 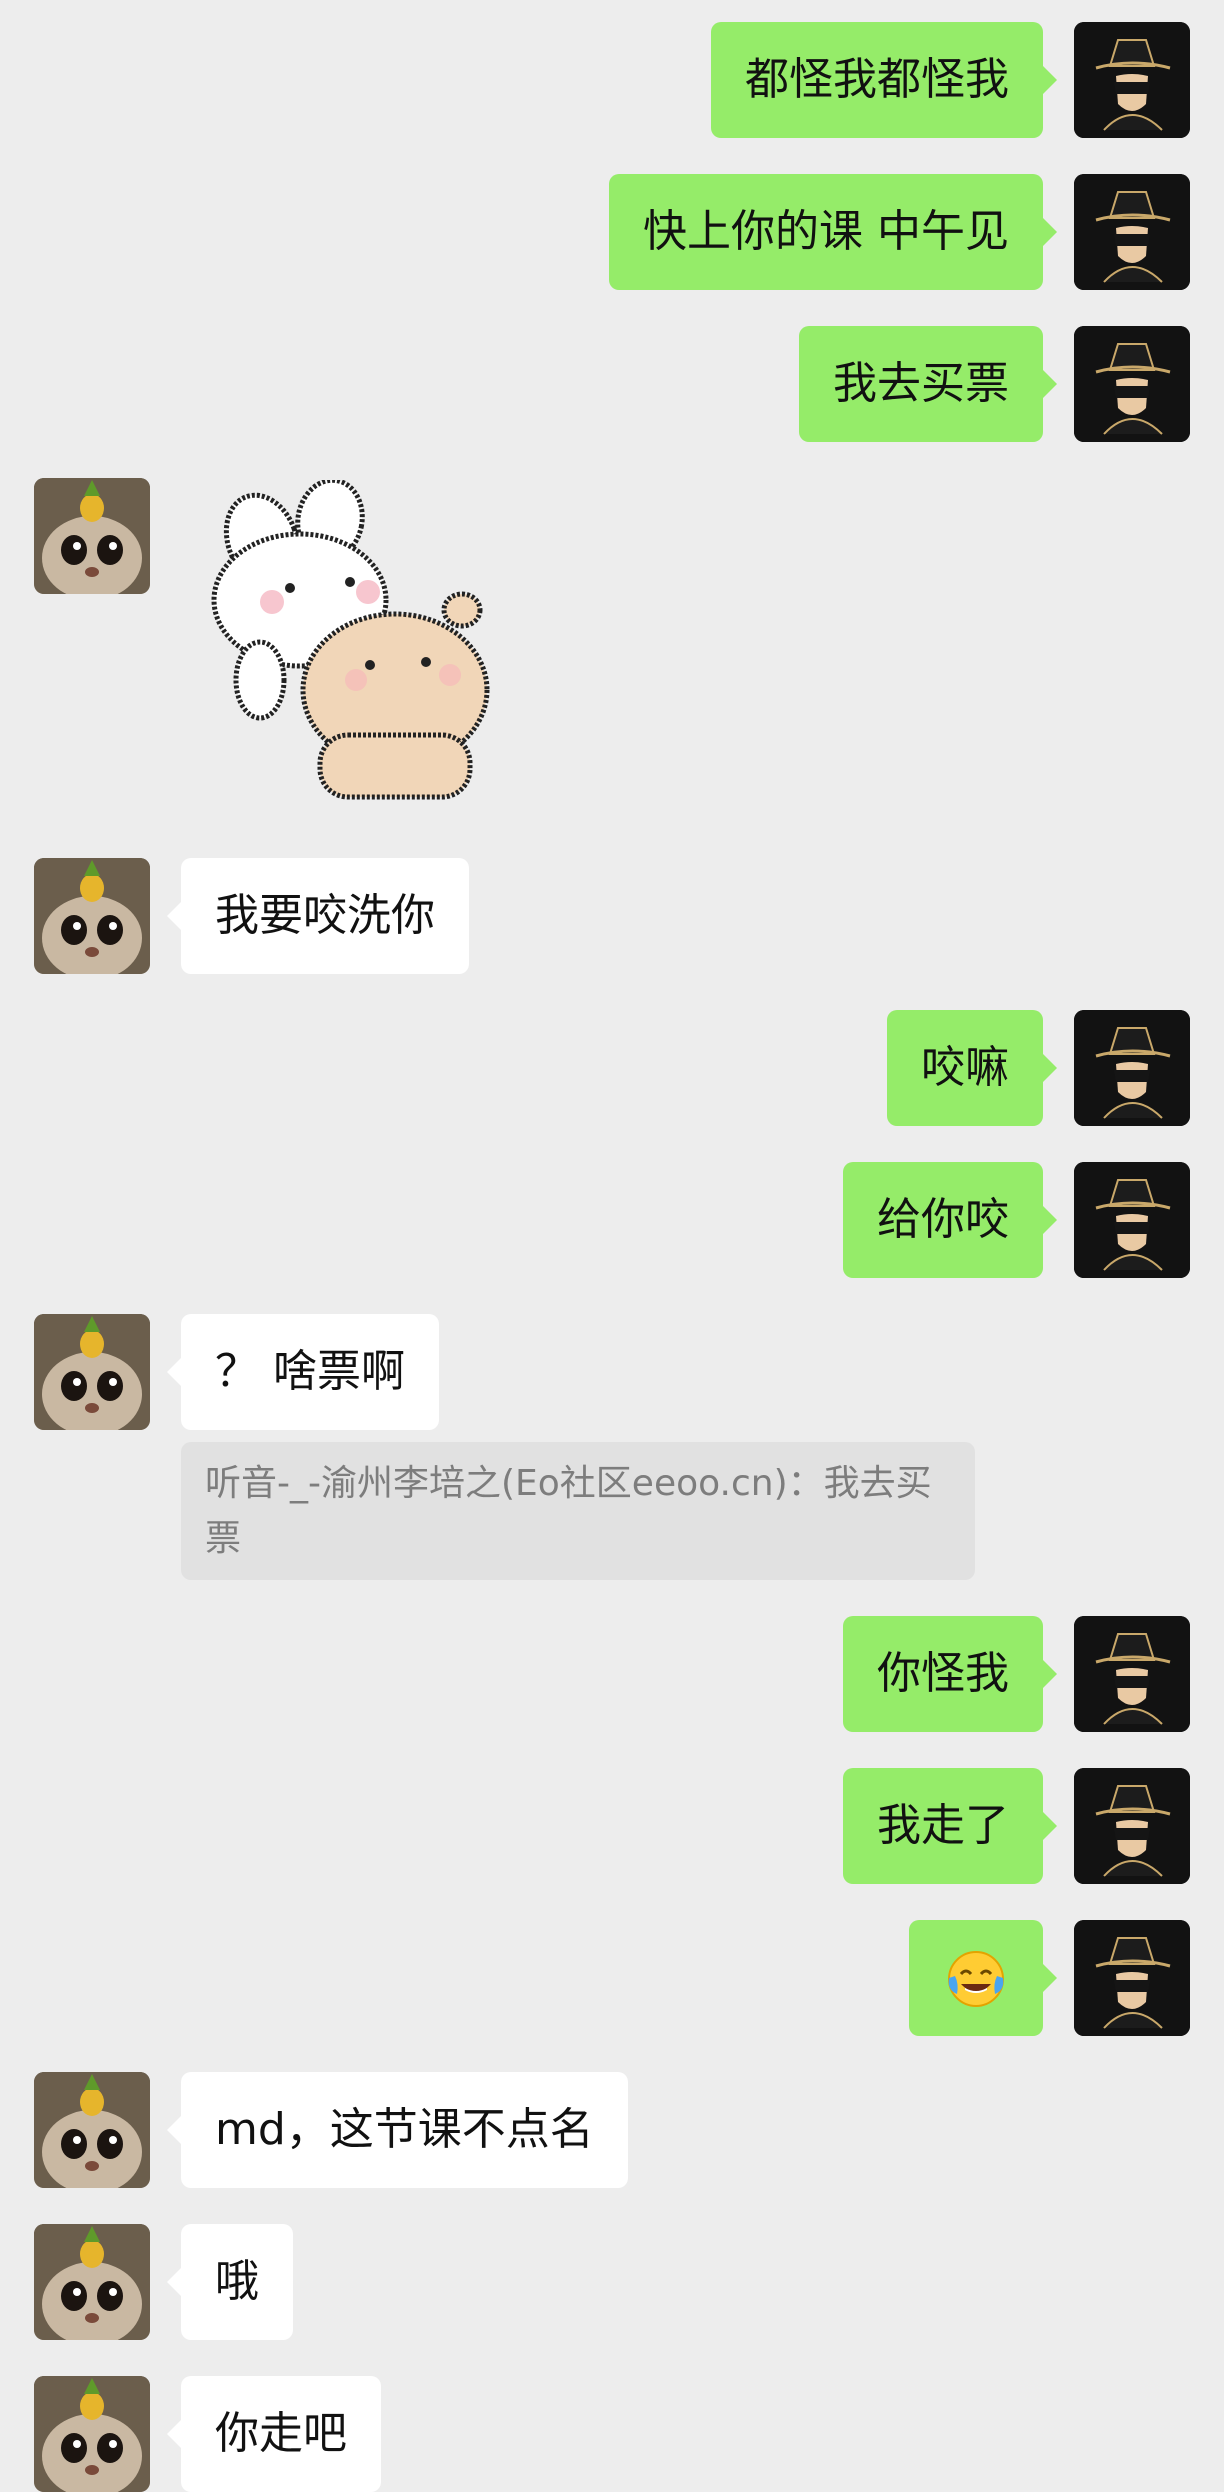 What do you see at coordinates (578, 1511) in the screenshot?
I see `quoted-message: 听音-_-渝州李培之(Eo社区eeoo.cn)：我去买票` at bounding box center [578, 1511].